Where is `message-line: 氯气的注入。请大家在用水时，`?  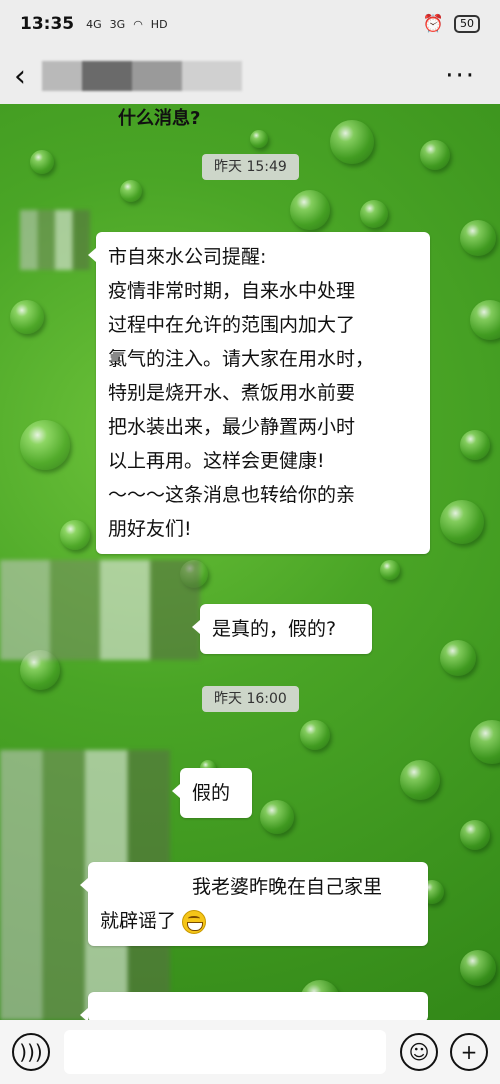 message-line: 氯气的注入。请大家在用水时， is located at coordinates (241, 359).